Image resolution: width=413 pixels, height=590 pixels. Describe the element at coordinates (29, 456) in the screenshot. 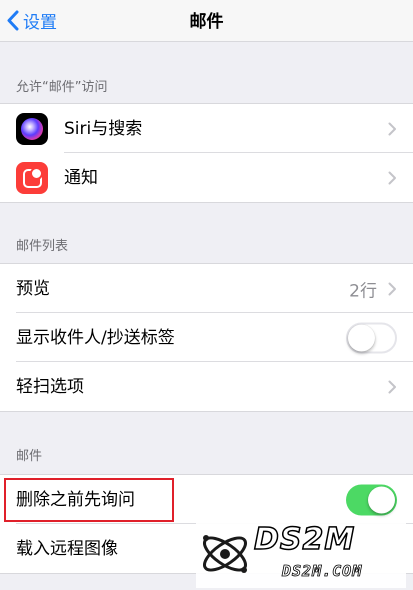

I see `section-header-mail: 邮件` at that location.